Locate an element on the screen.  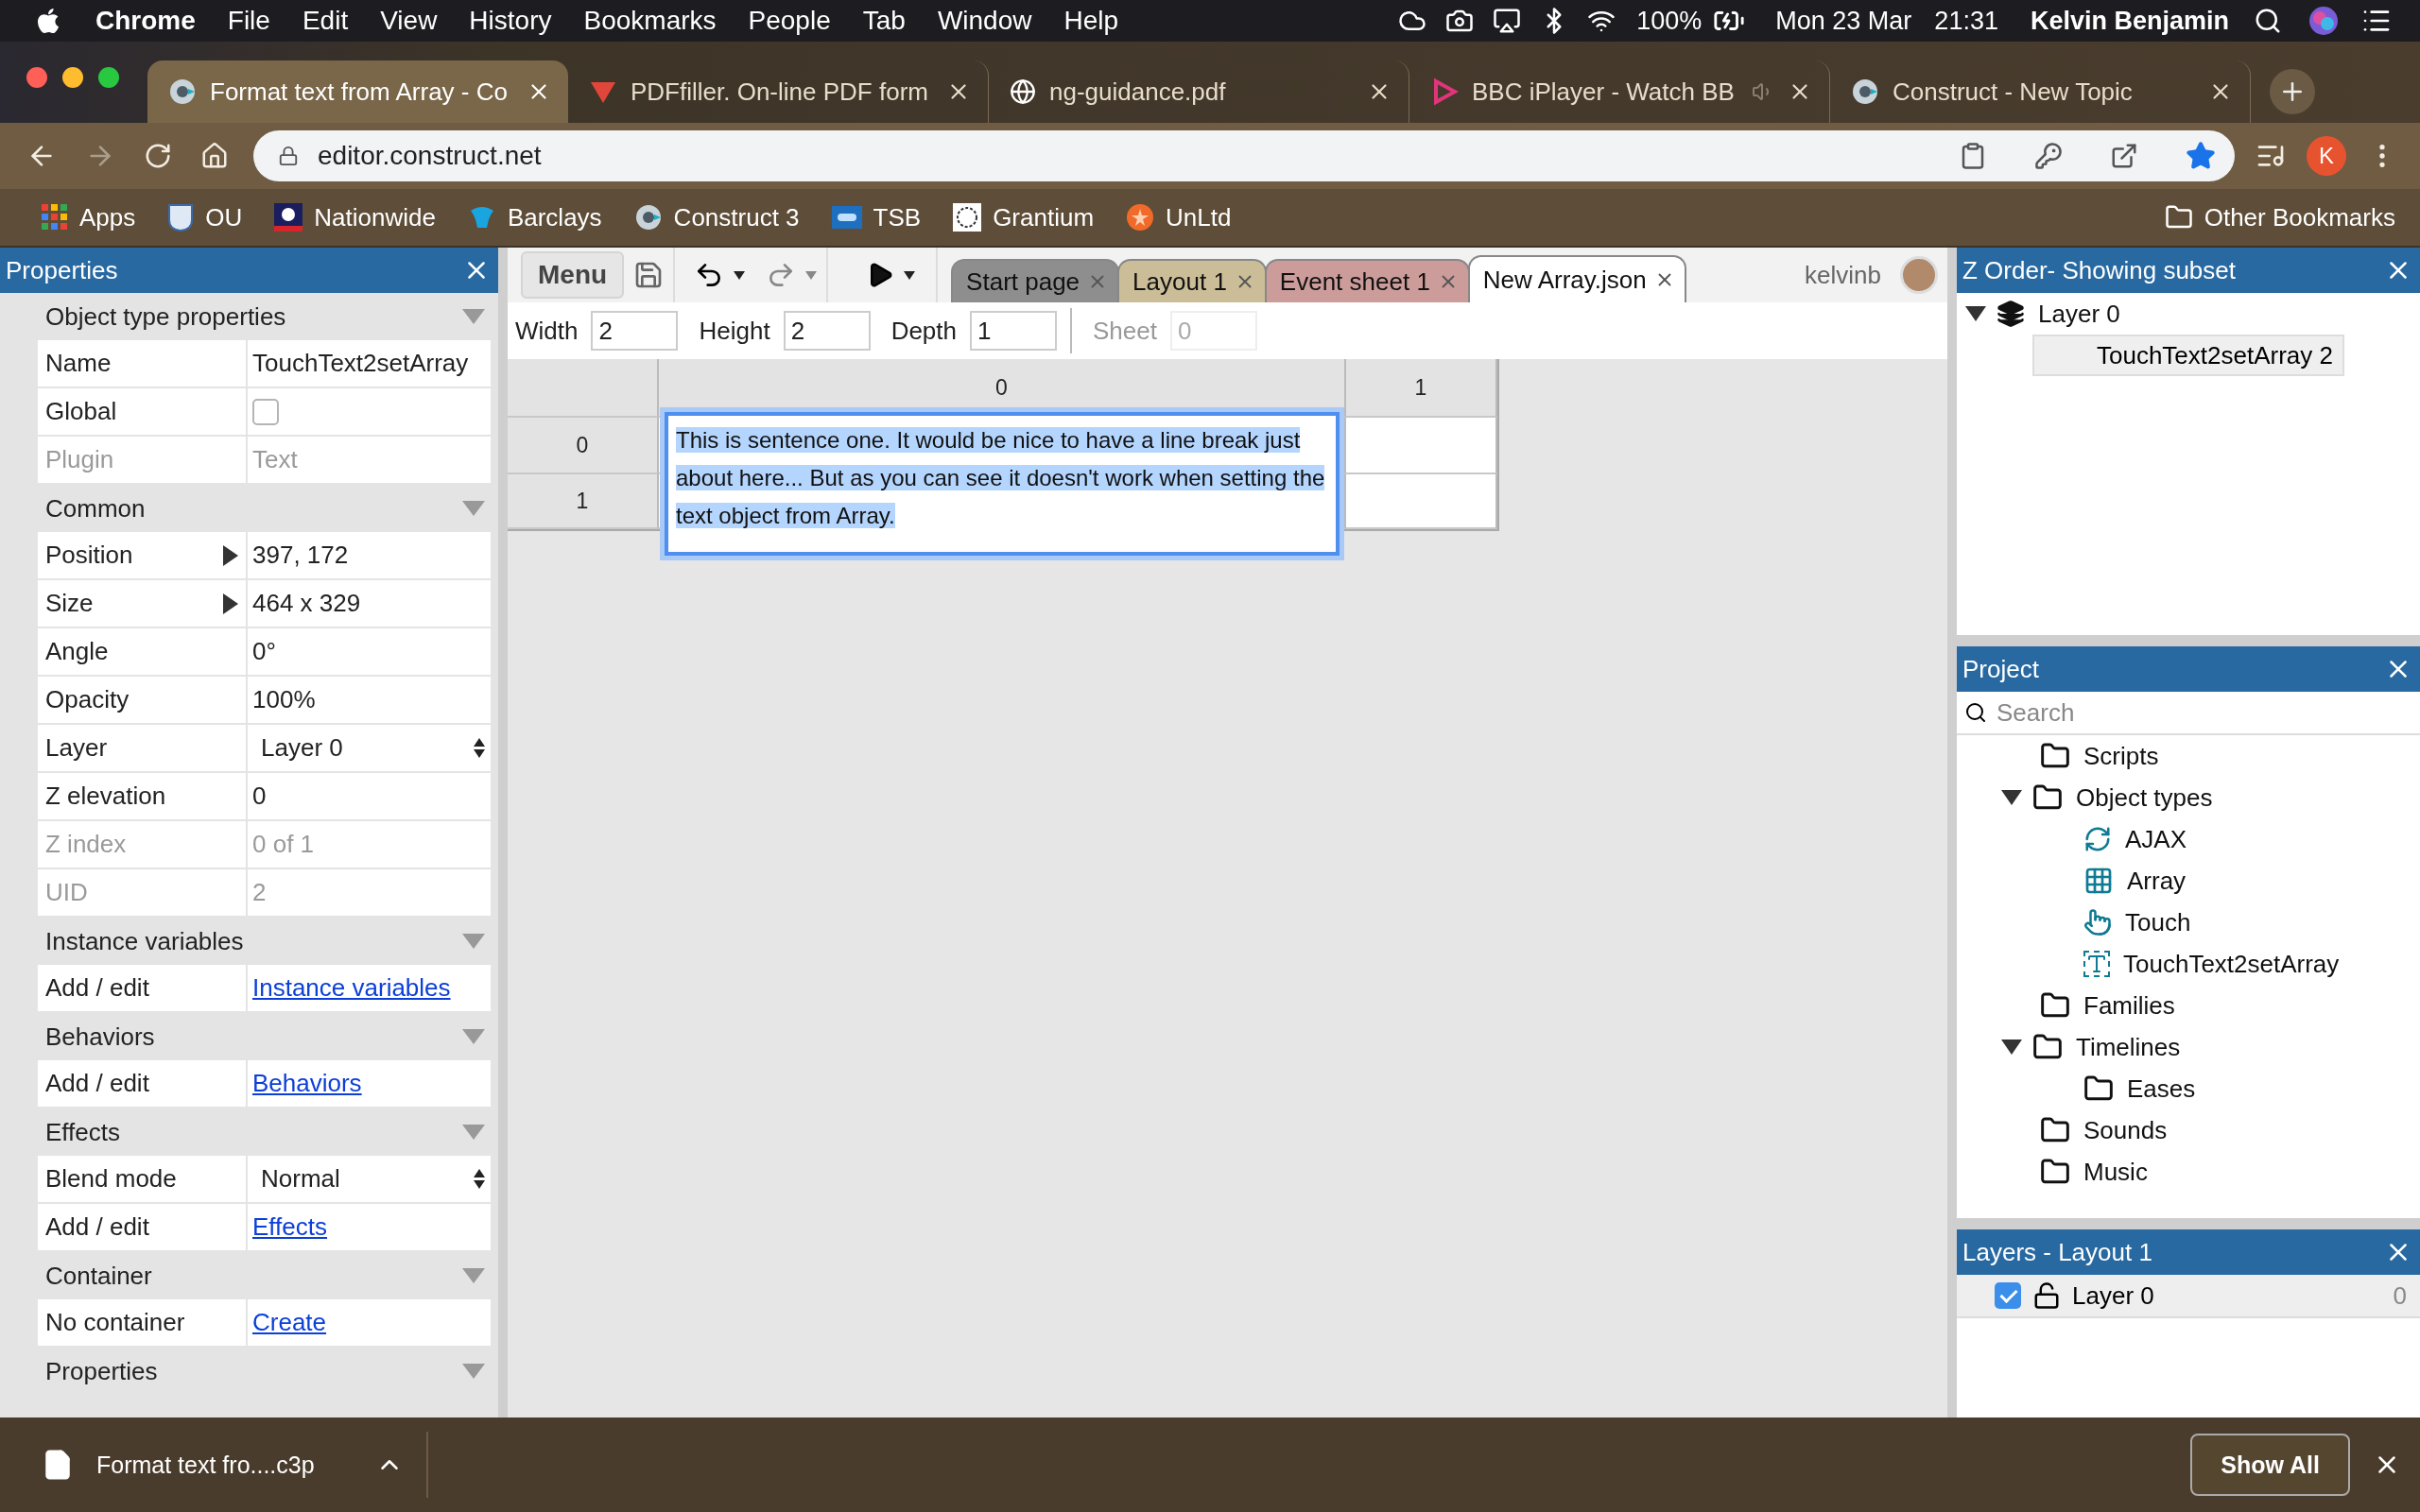
menu-item: View is located at coordinates (409, 21).